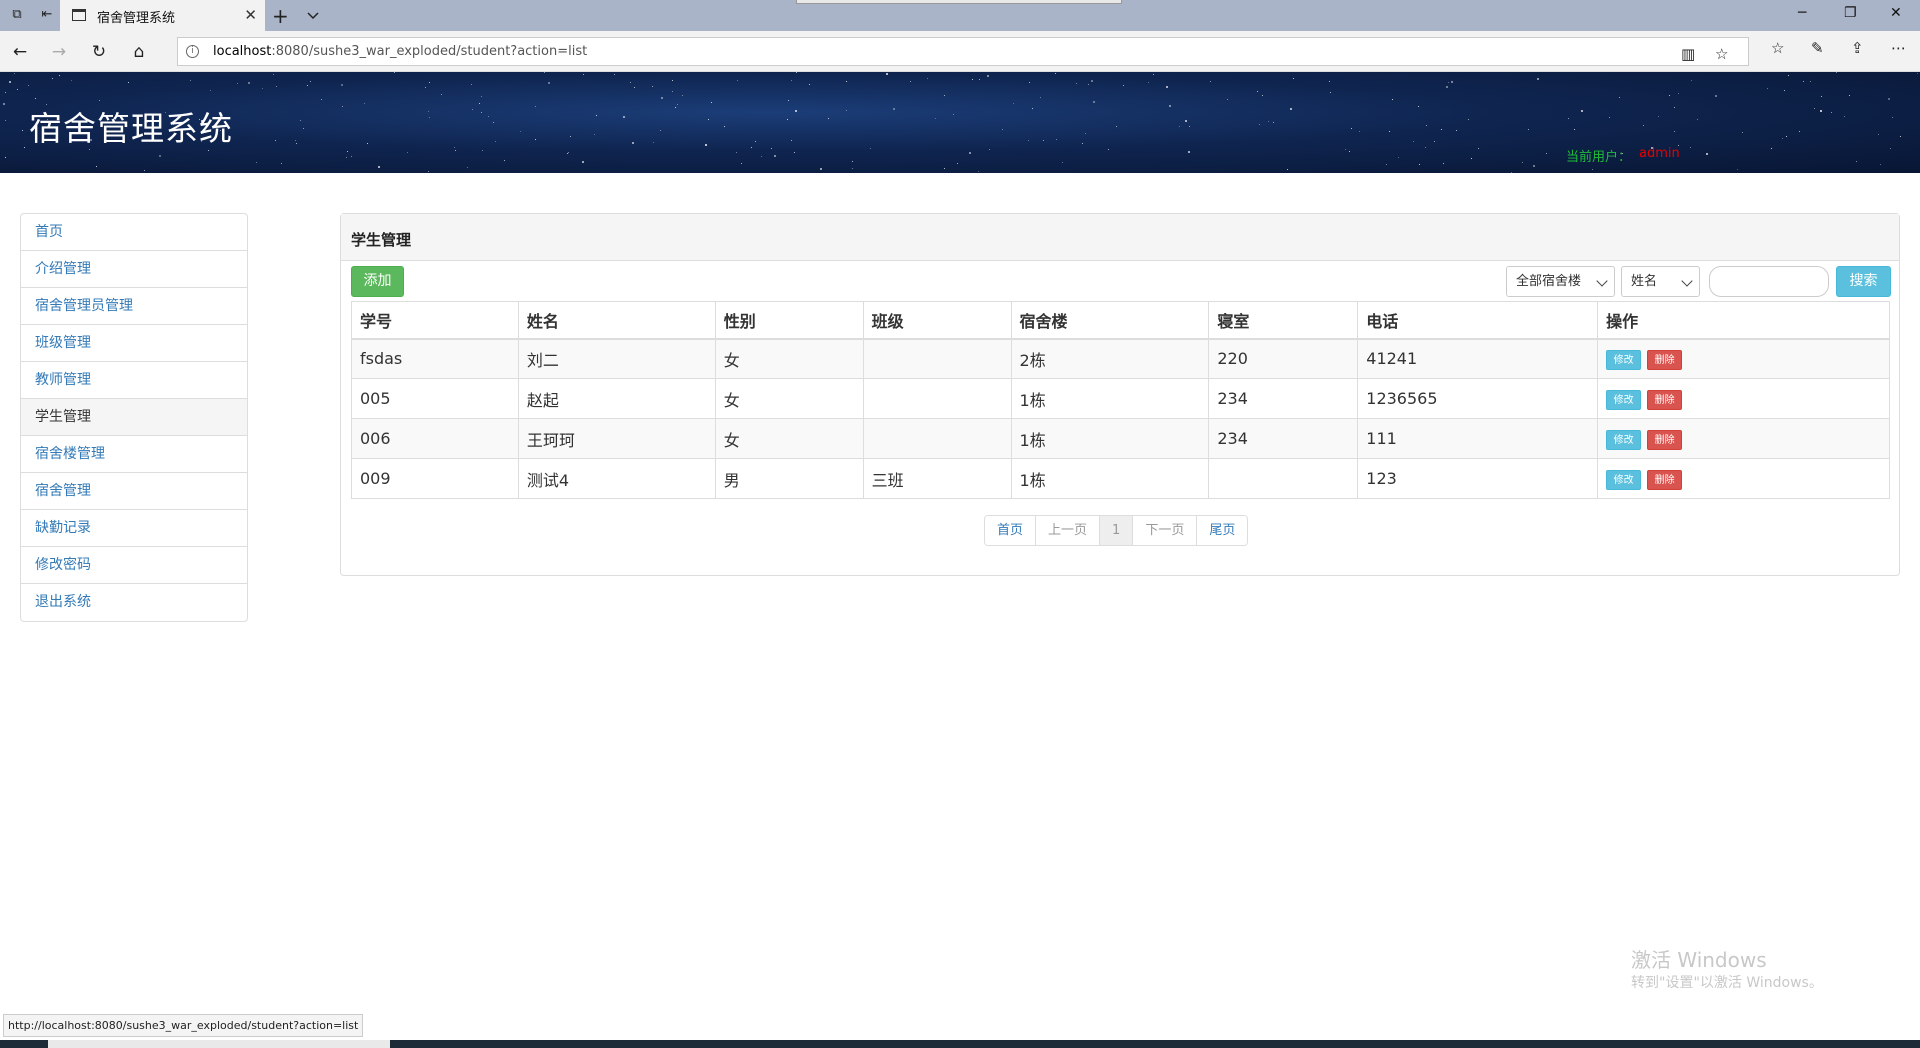  Describe the element at coordinates (280, 16) in the screenshot. I see `new-tab-icon: +` at that location.